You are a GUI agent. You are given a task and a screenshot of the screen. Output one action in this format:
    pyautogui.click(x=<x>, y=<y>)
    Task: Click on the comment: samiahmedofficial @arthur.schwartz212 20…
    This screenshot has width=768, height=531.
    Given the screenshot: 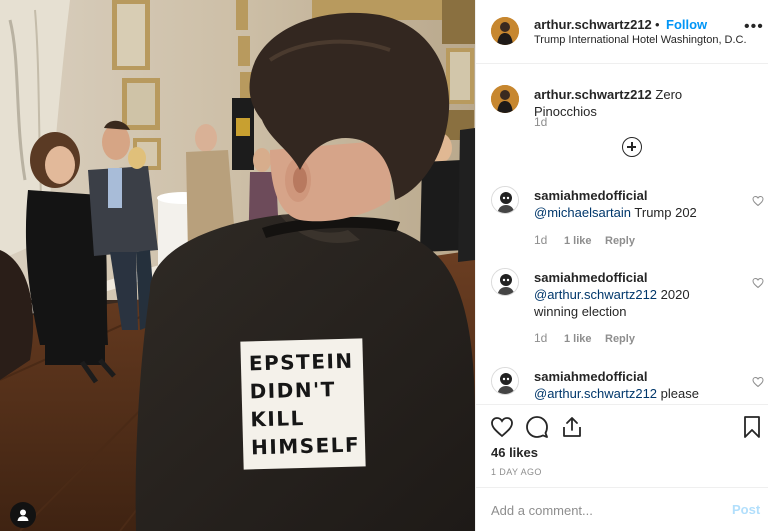 What is the action you would take?
    pyautogui.click(x=634, y=294)
    